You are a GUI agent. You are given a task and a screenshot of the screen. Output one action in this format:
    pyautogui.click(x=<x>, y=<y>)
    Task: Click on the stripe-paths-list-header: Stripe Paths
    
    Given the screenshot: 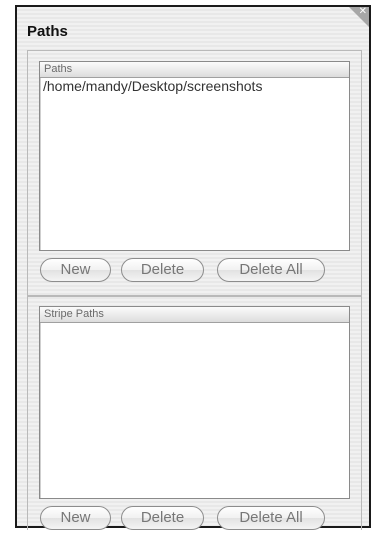 What is the action you would take?
    pyautogui.click(x=194, y=315)
    